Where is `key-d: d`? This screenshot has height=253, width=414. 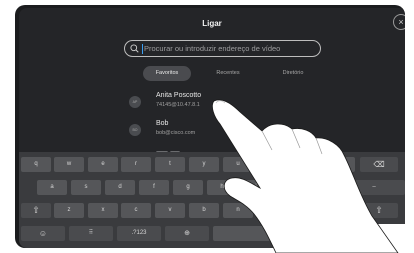
key-d: d is located at coordinates (120, 187).